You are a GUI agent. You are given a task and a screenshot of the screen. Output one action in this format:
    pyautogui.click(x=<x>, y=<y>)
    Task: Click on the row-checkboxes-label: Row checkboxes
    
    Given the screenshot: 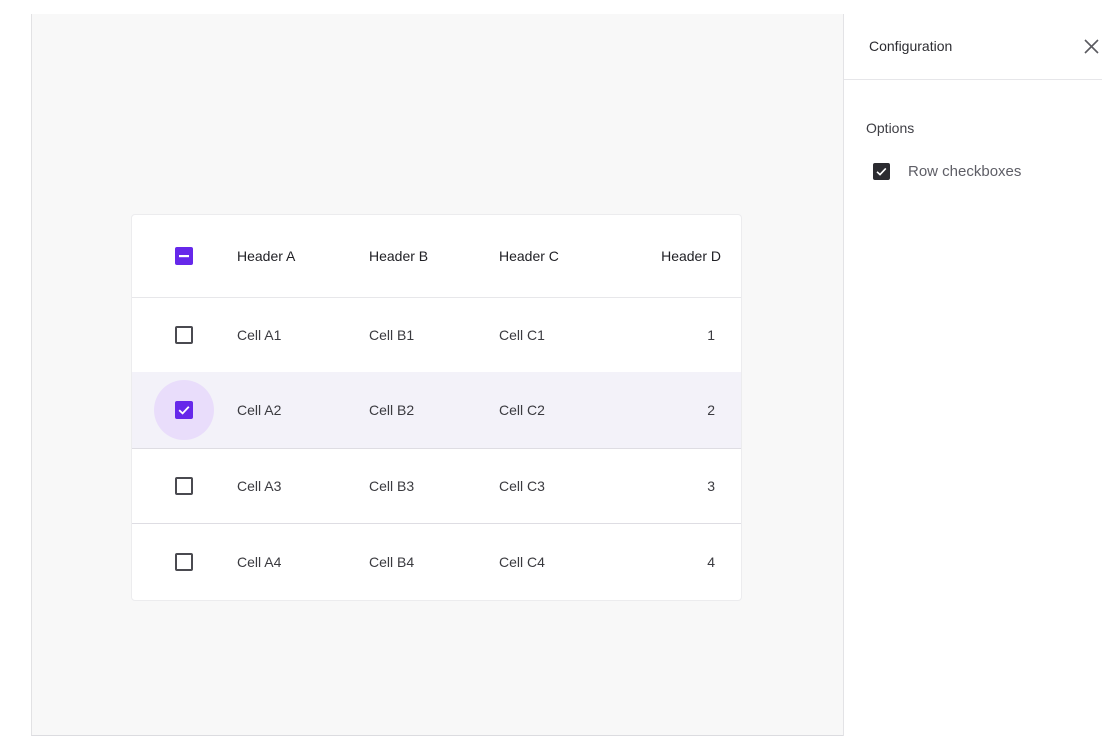 What is the action you would take?
    pyautogui.click(x=965, y=171)
    